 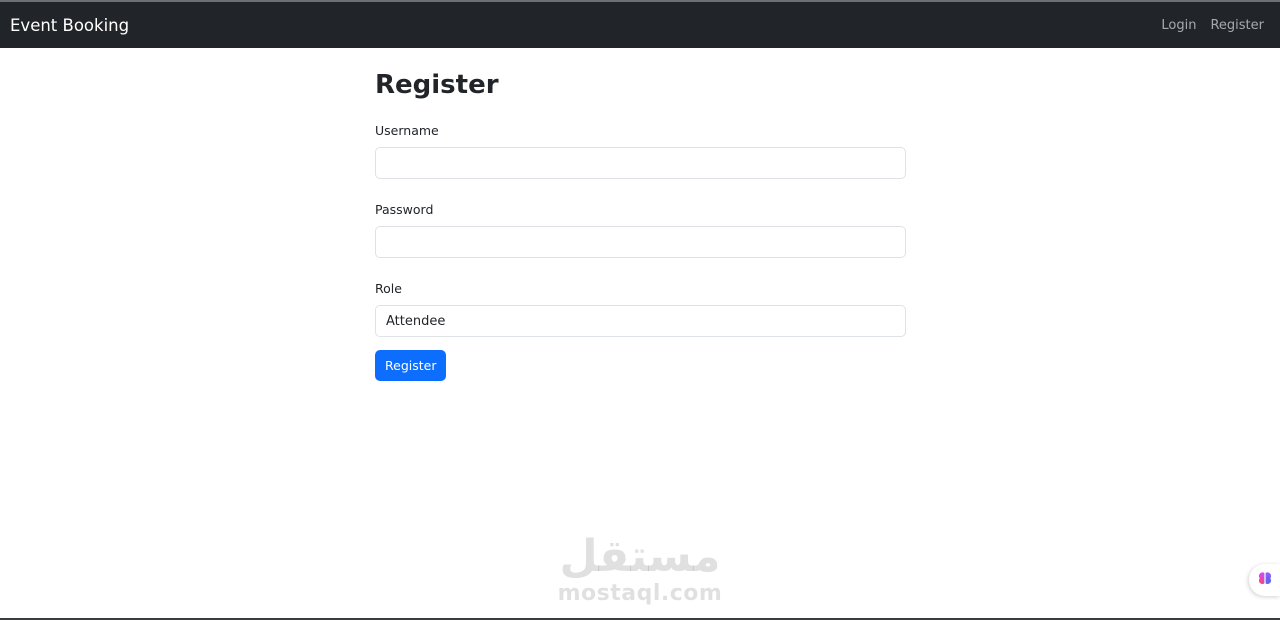 I want to click on page-title: Register, so click(x=437, y=85).